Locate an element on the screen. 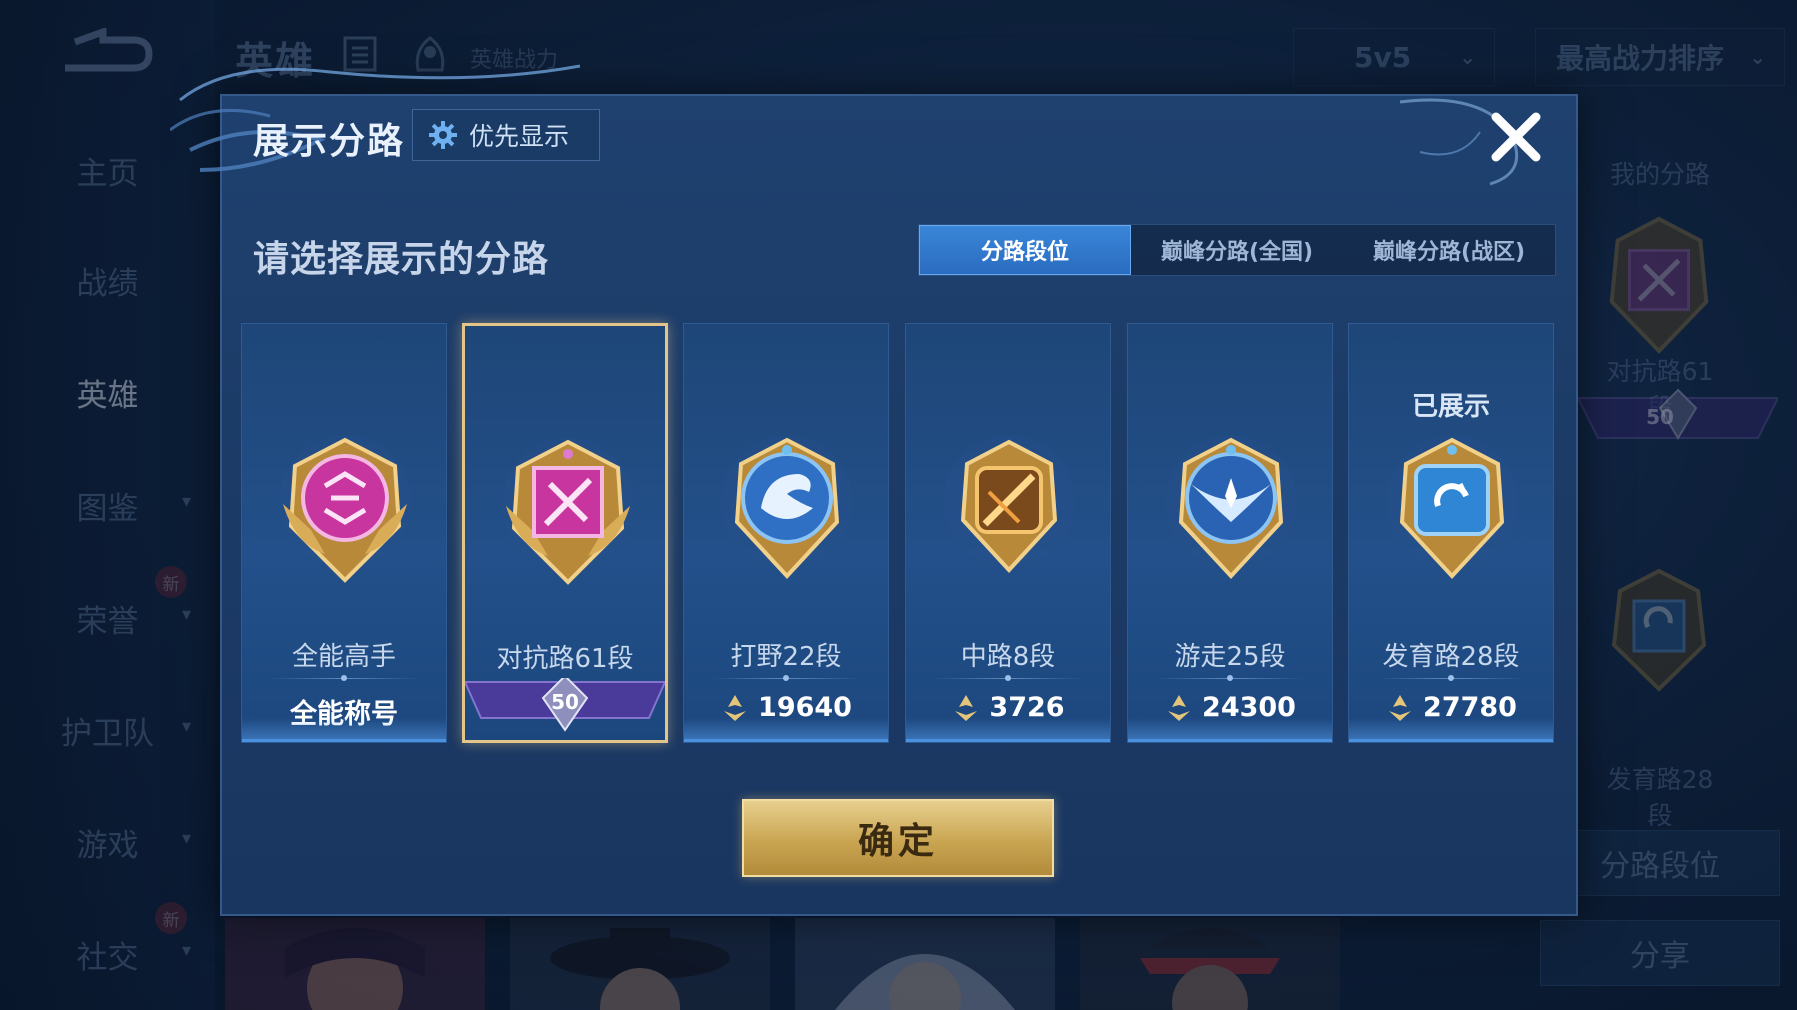 This screenshot has height=1010, width=1797. farm-lane-emblem-icon is located at coordinates (1452, 507).